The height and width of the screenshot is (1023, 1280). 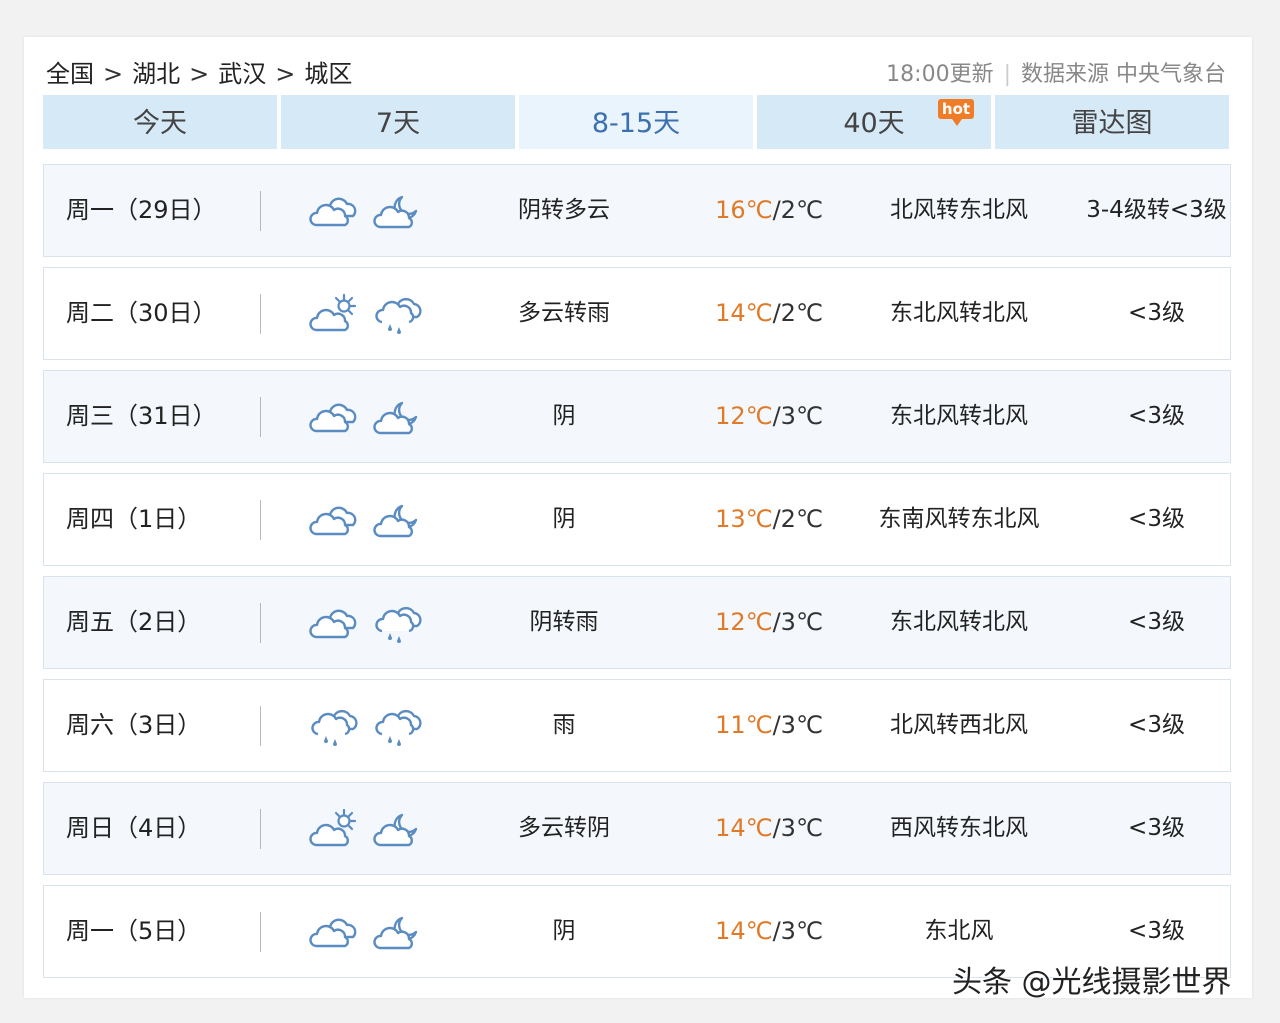 I want to click on tab-radar: 雷达图, so click(x=1112, y=122).